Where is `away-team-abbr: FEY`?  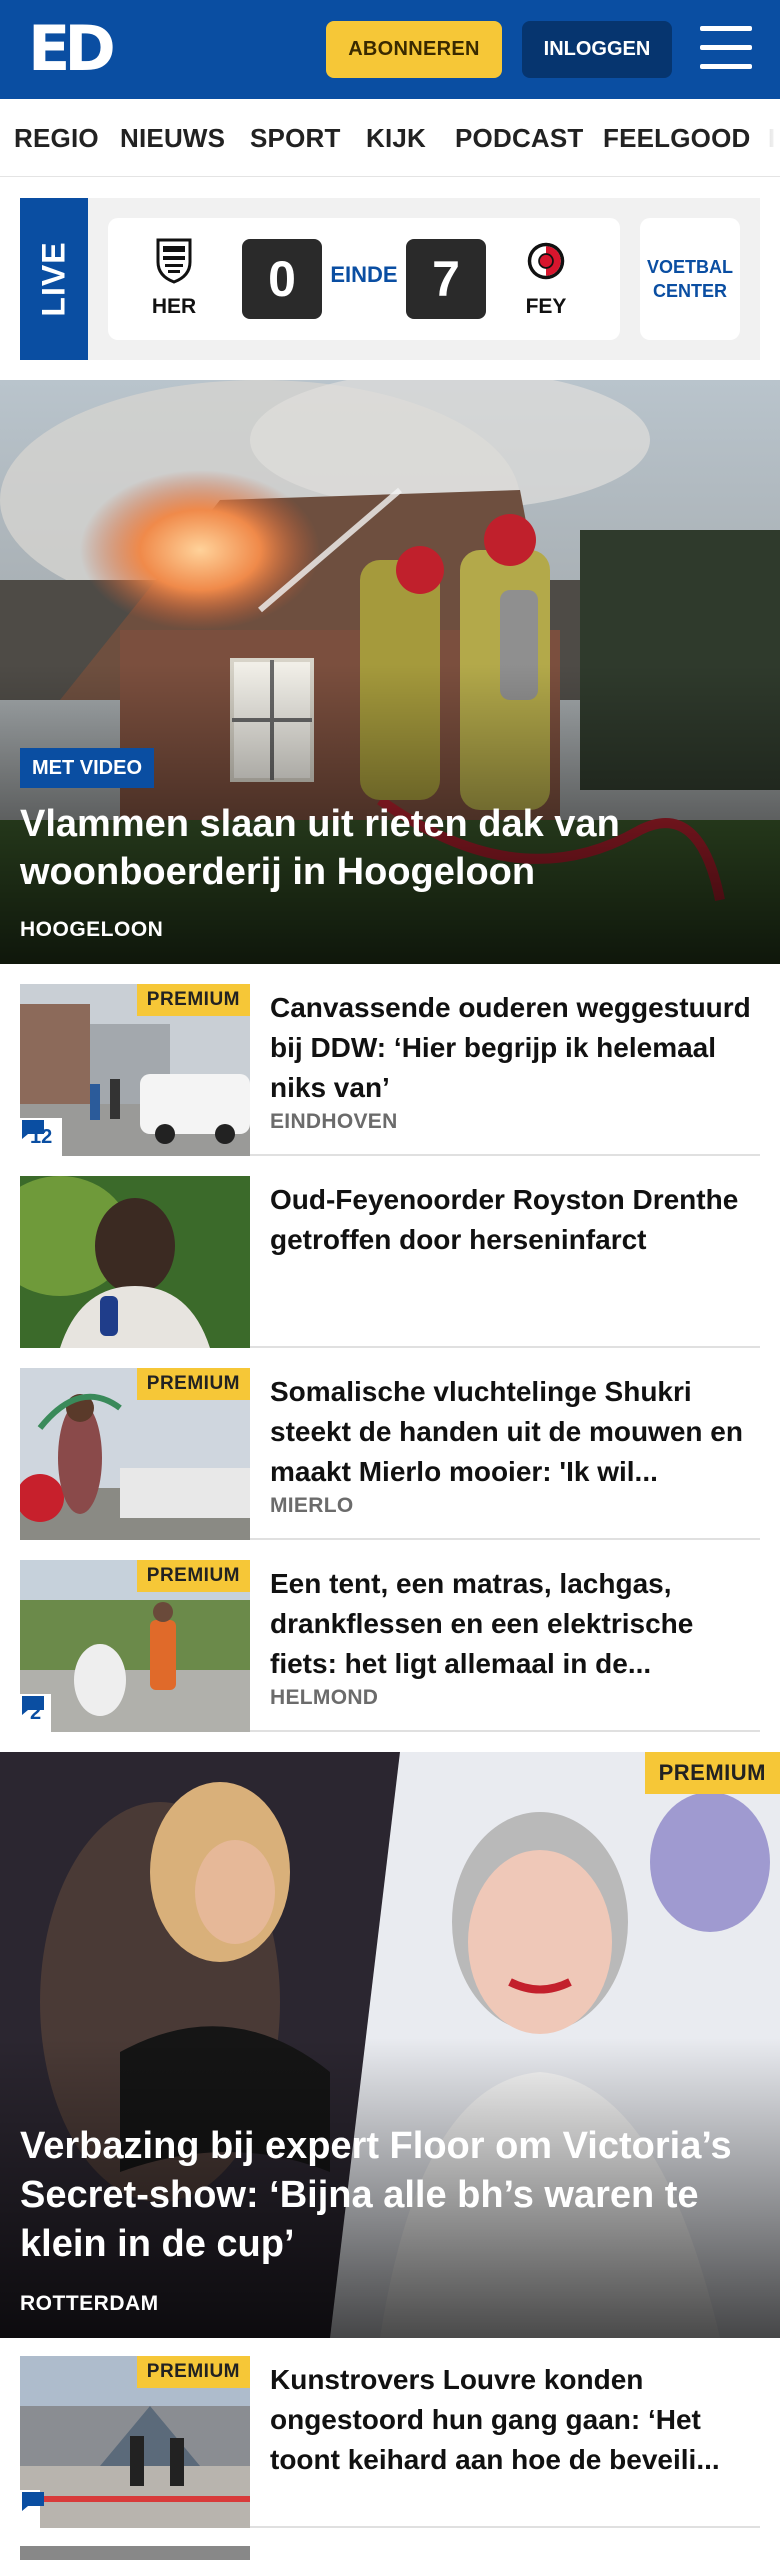
away-team-abbr: FEY is located at coordinates (546, 306).